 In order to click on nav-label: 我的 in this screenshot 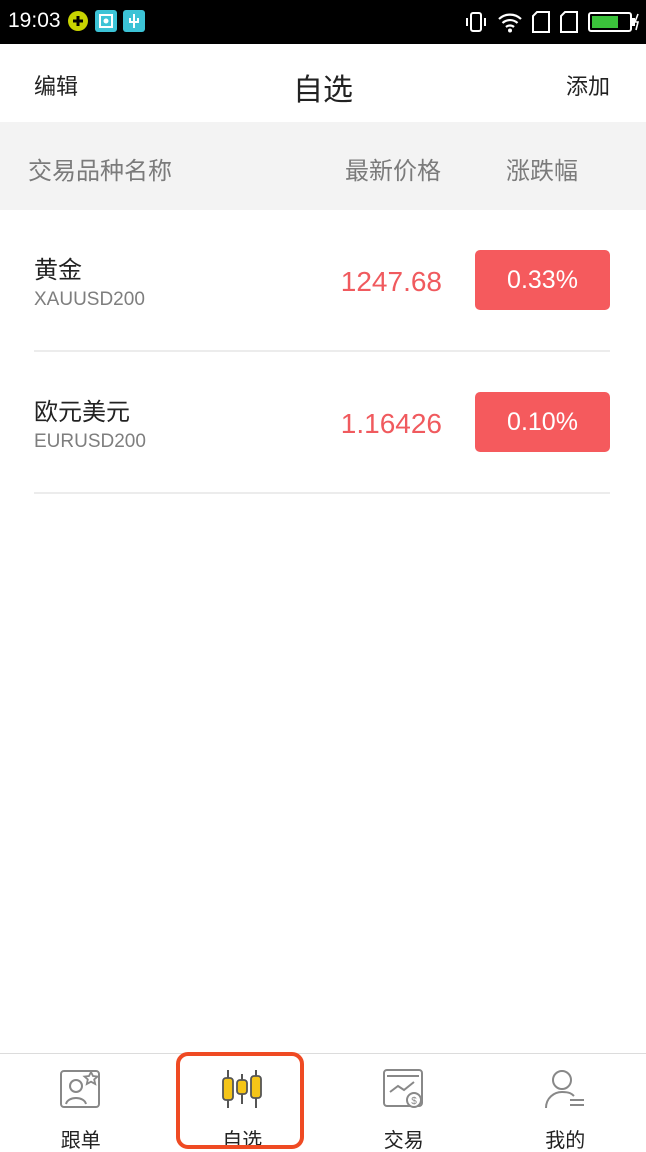, I will do `click(565, 1140)`.